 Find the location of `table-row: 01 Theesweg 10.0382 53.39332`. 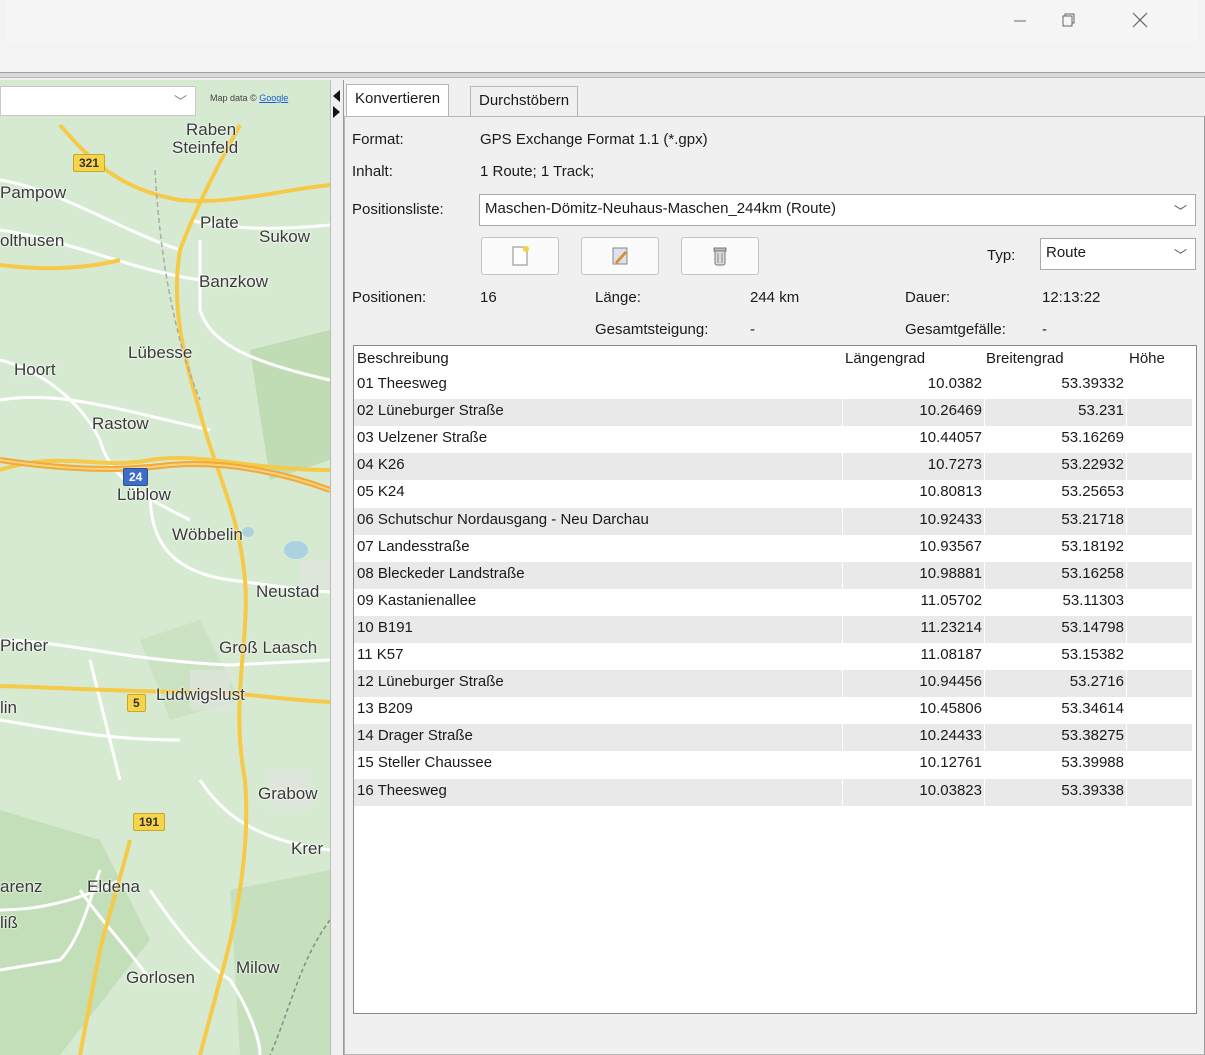

table-row: 01 Theesweg 10.0382 53.39332 is located at coordinates (773, 385).